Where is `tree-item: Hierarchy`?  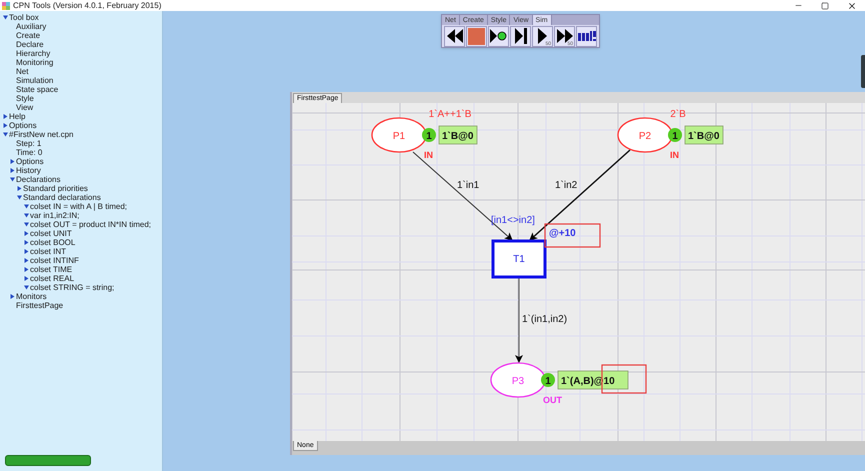
tree-item: Hierarchy is located at coordinates (33, 53).